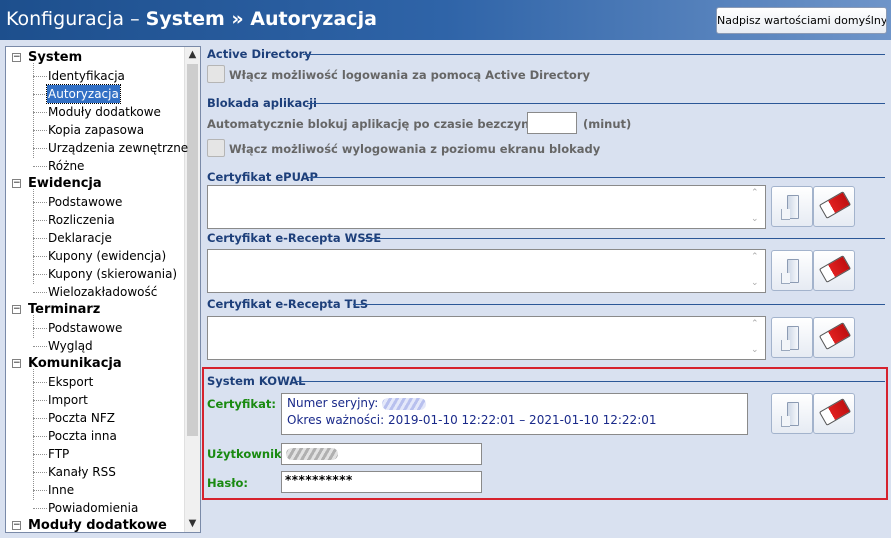  Describe the element at coordinates (357, 403) in the screenshot. I see `serial-number-row: Numer seryjny:` at that location.